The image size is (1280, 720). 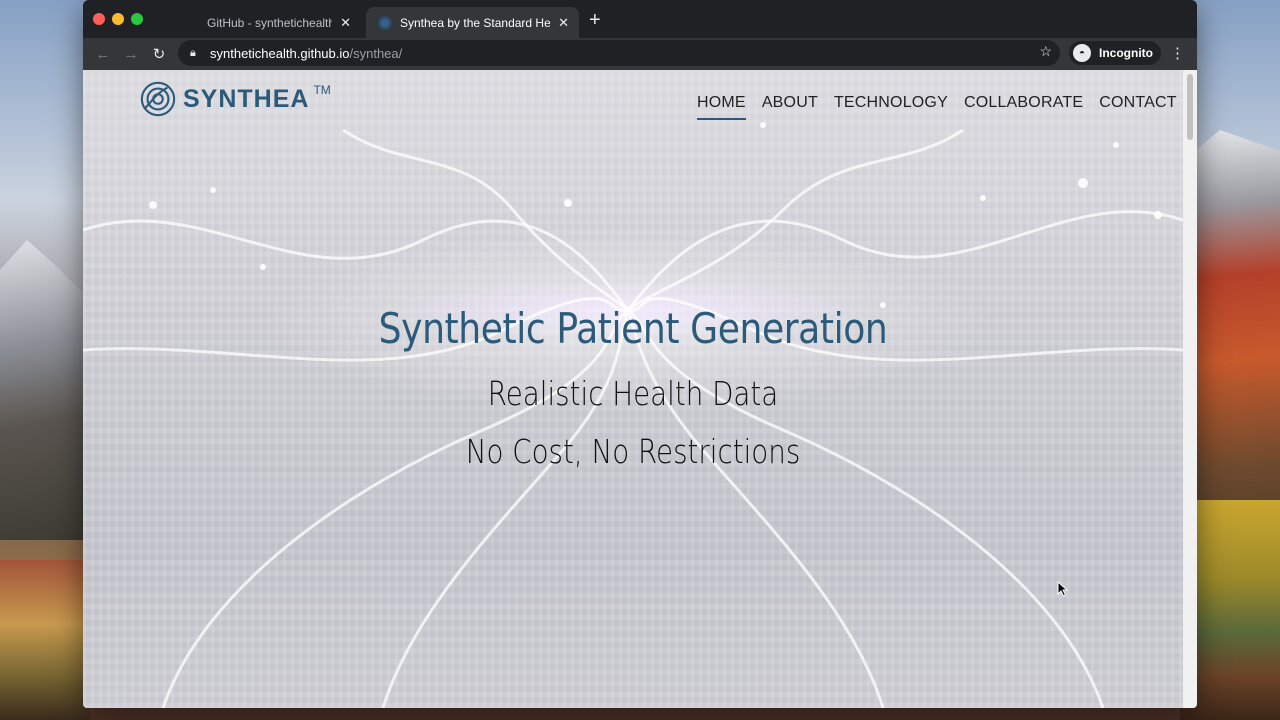 What do you see at coordinates (280, 53) in the screenshot?
I see `url-host: synthetichealth.github.io` at bounding box center [280, 53].